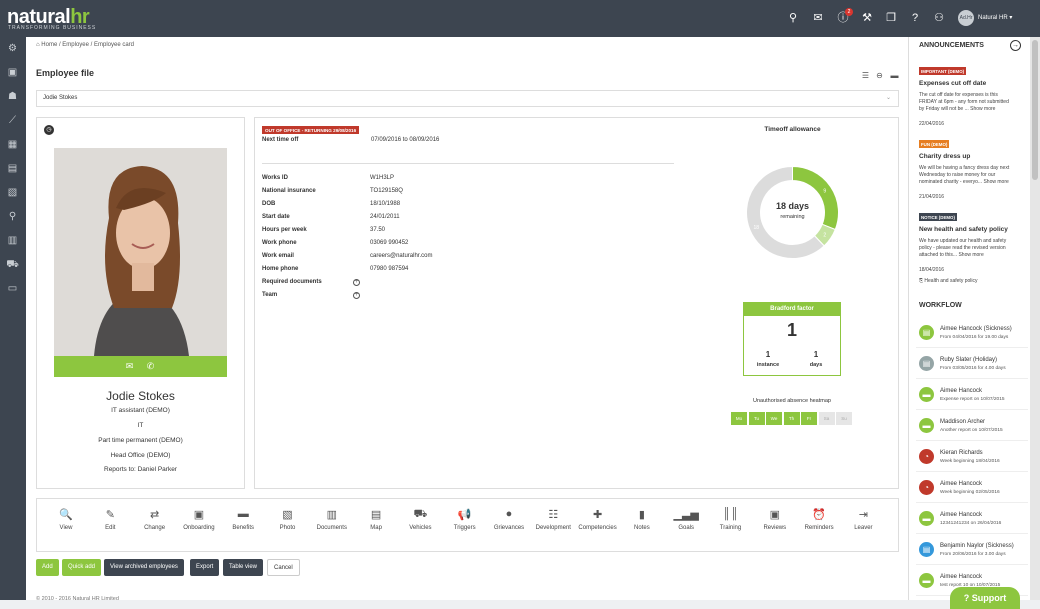  Describe the element at coordinates (768, 365) in the screenshot. I see `bradford-instances-label: instance` at that location.